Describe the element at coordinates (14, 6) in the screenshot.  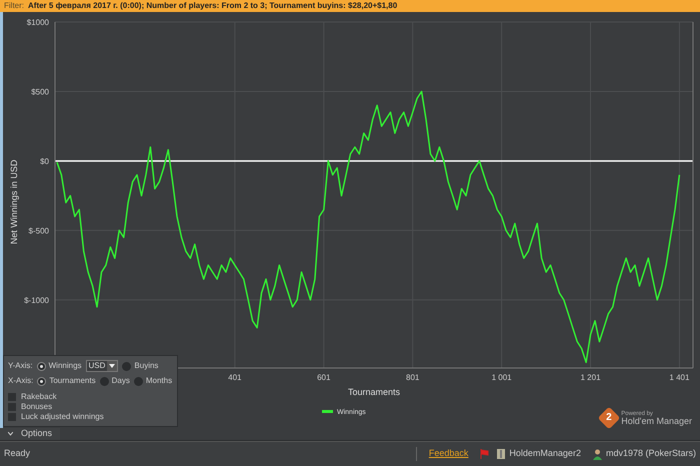
I see `filter-label: Filter:` at that location.